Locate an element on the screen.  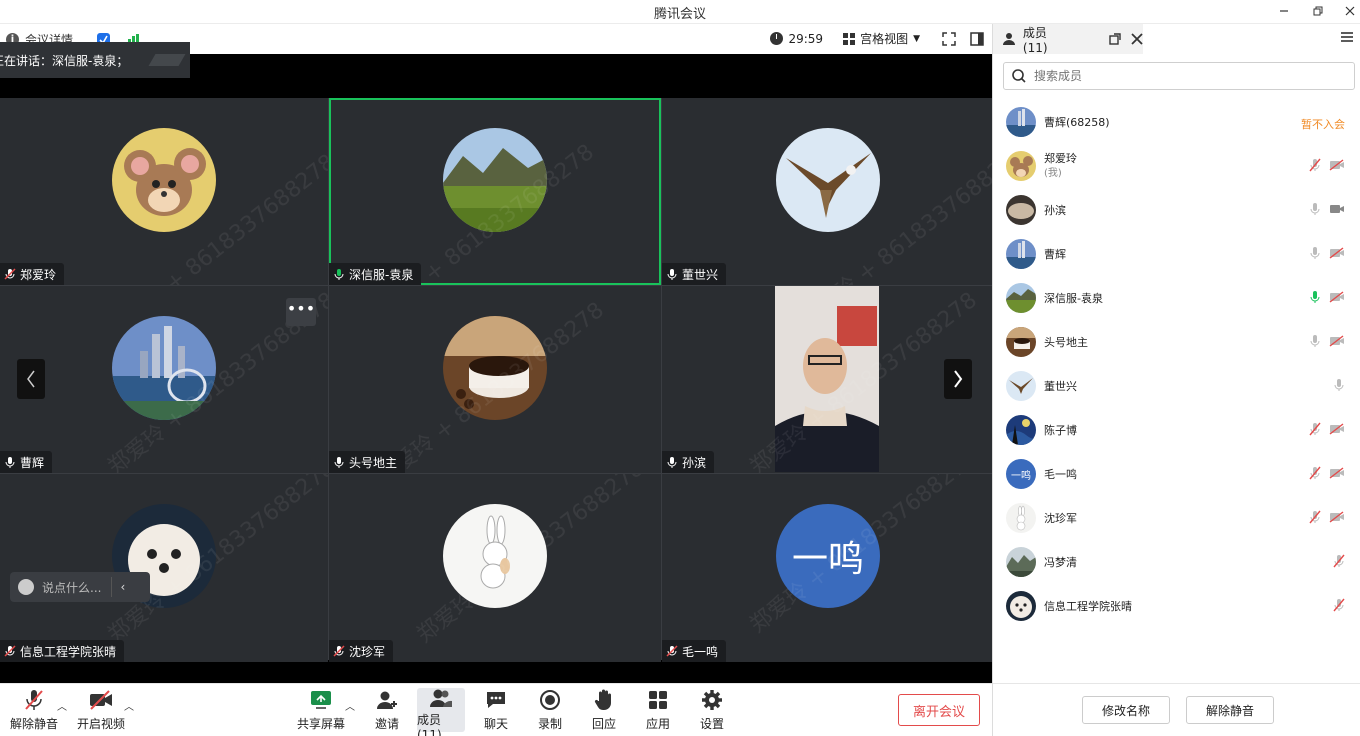
quick-chat: 说点什么... ‹ is located at coordinates (80, 587).